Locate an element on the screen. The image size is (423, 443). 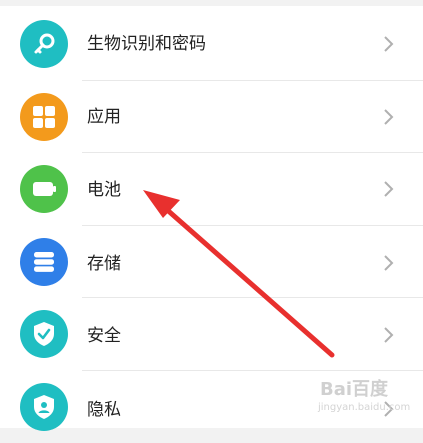
watermark-sub: jingyan.baidu.com is located at coordinates (364, 407).